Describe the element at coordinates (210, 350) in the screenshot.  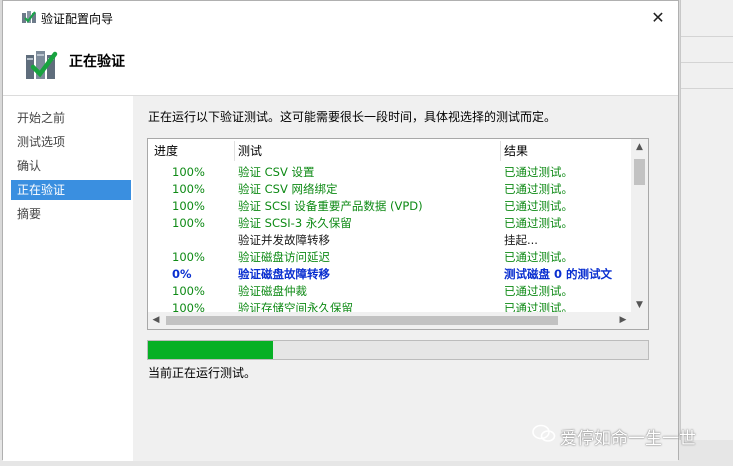
I see `progress-fill` at that location.